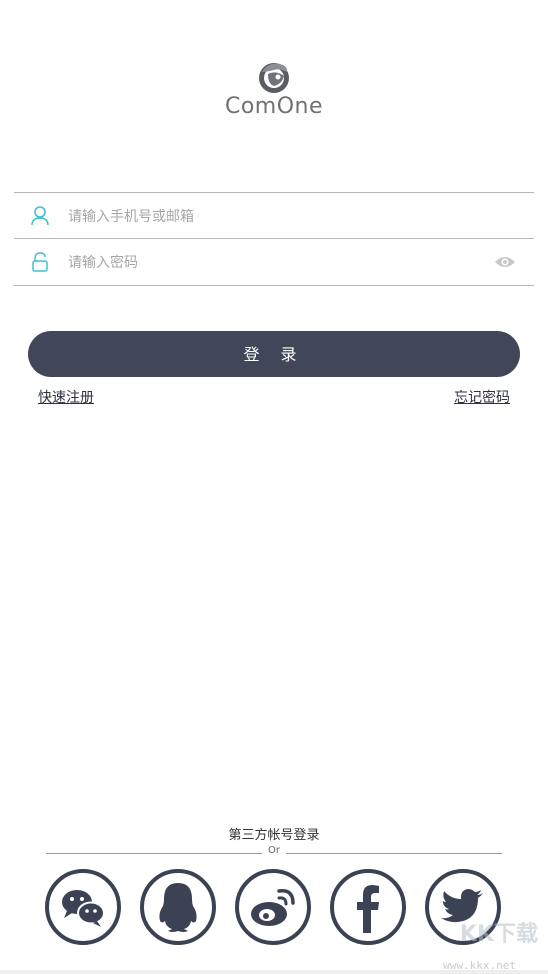 This screenshot has width=548, height=974. I want to click on weibo-login-button, so click(273, 907).